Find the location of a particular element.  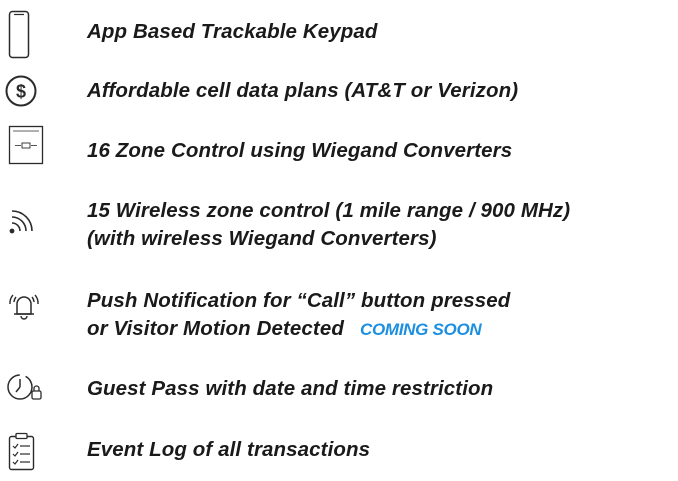

checklist-clipboard-icon is located at coordinates (23, 454).